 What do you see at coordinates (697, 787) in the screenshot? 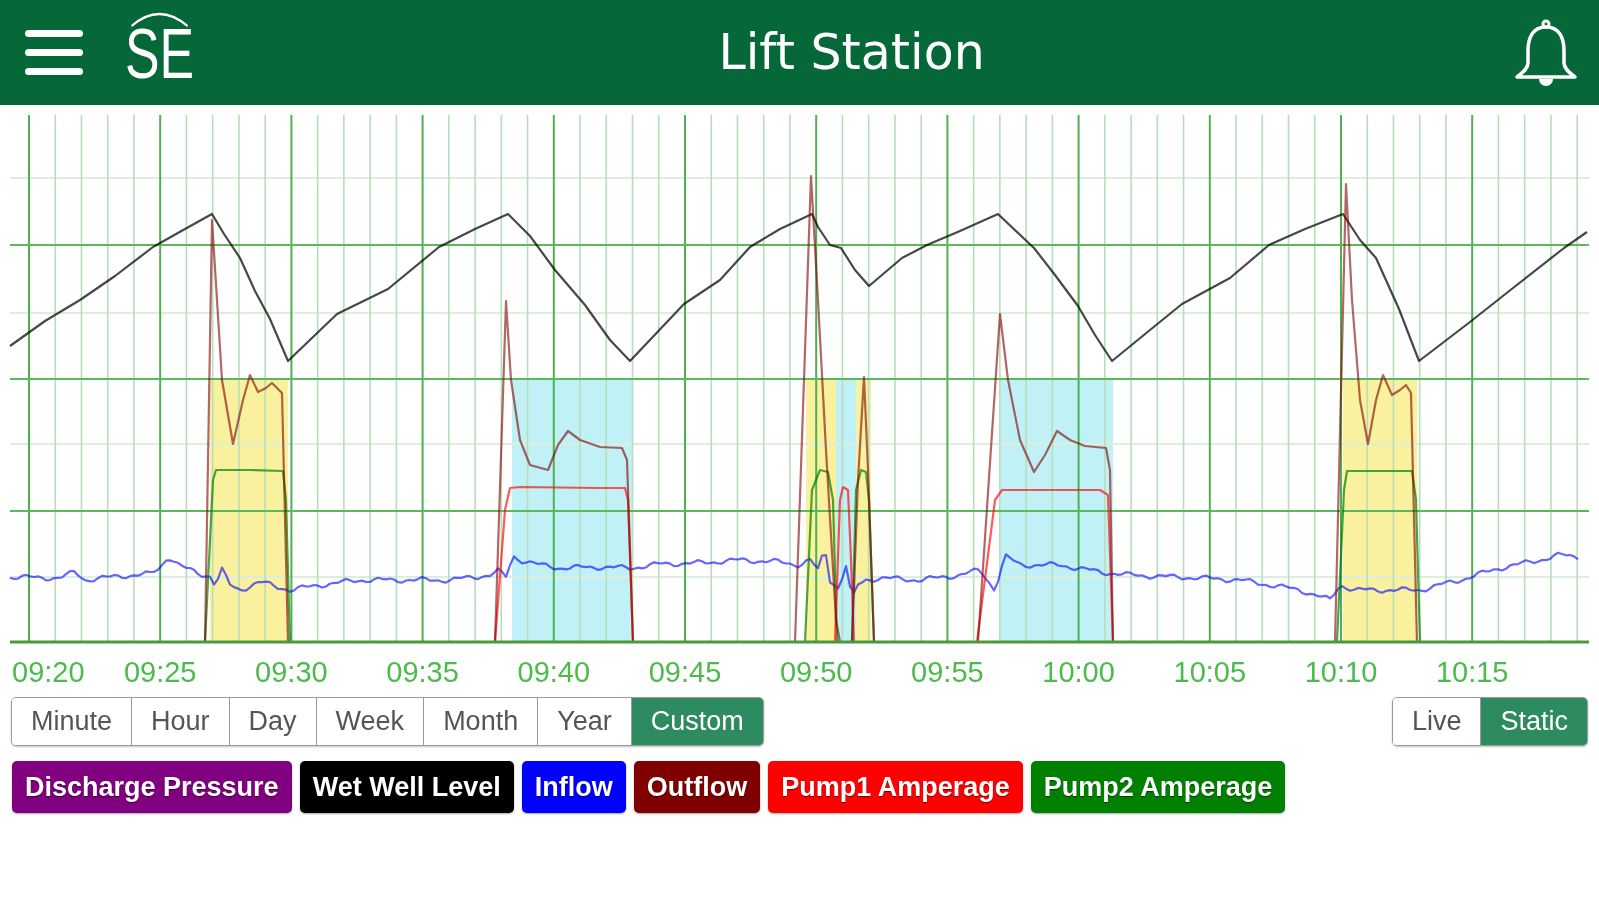
I see `series-toggle: Outflow` at bounding box center [697, 787].